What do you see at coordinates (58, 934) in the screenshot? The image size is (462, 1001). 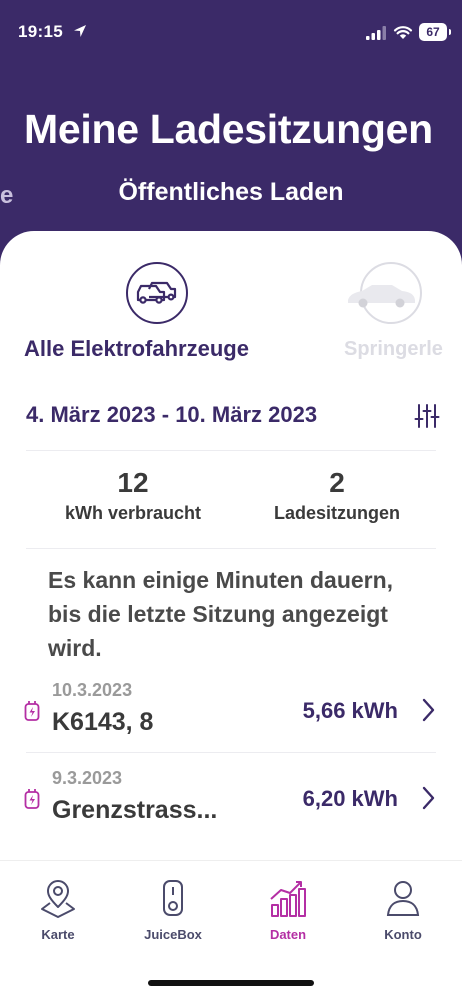 I see `nav-label: Karte` at bounding box center [58, 934].